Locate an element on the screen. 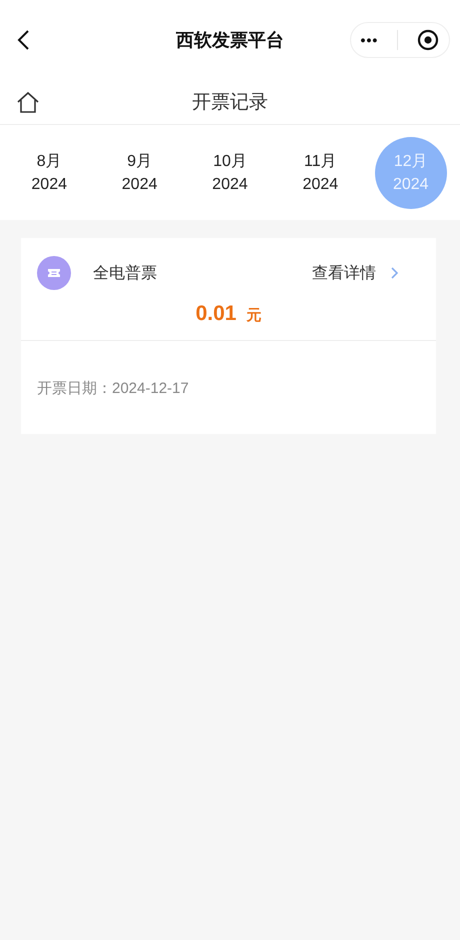 This screenshot has width=460, height=940. close-button is located at coordinates (428, 40).